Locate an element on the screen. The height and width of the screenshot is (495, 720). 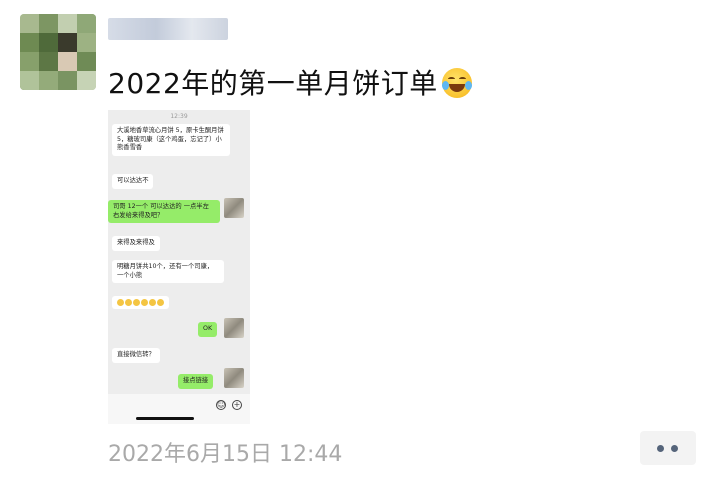
chat-message: 来得及来得及 is located at coordinates (136, 243).